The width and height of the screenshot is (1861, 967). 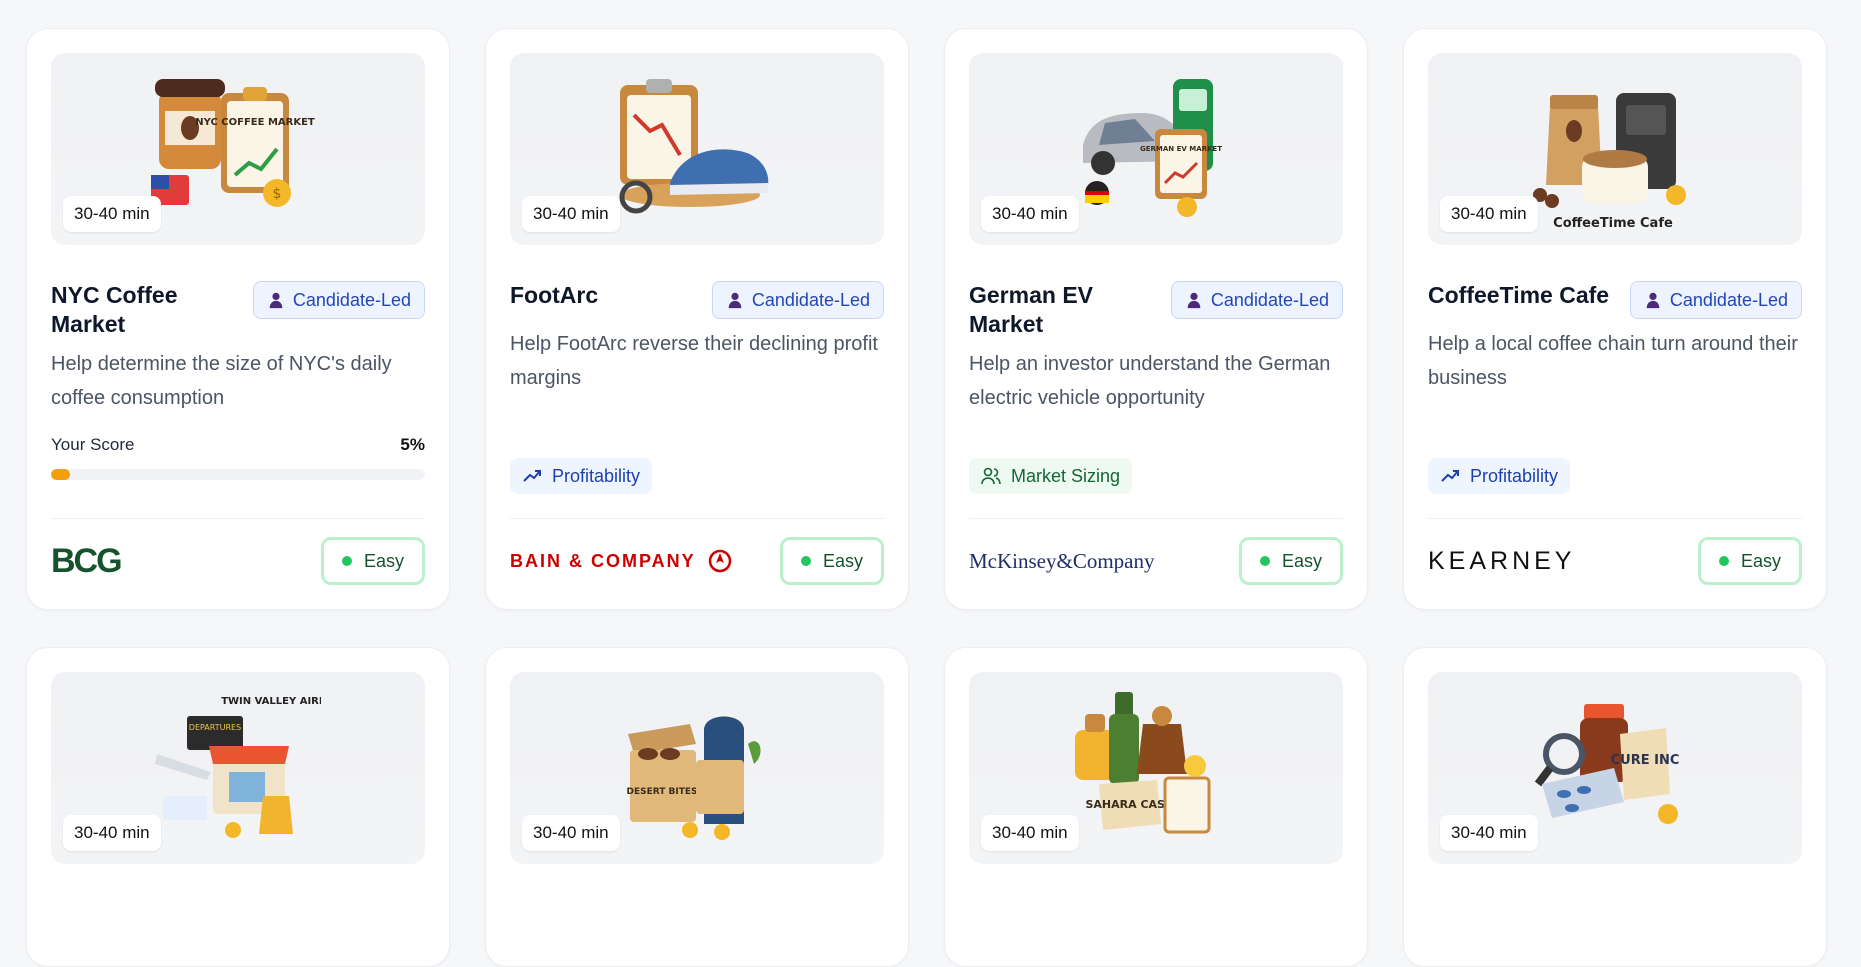 What do you see at coordinates (1143, 763) in the screenshot?
I see `perfume-oil-icon: SAHARA CASE` at bounding box center [1143, 763].